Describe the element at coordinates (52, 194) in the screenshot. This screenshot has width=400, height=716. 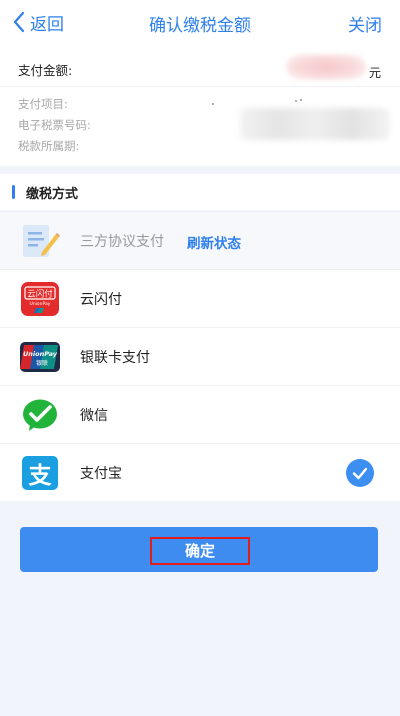
I see `section-title: 缴税方式` at that location.